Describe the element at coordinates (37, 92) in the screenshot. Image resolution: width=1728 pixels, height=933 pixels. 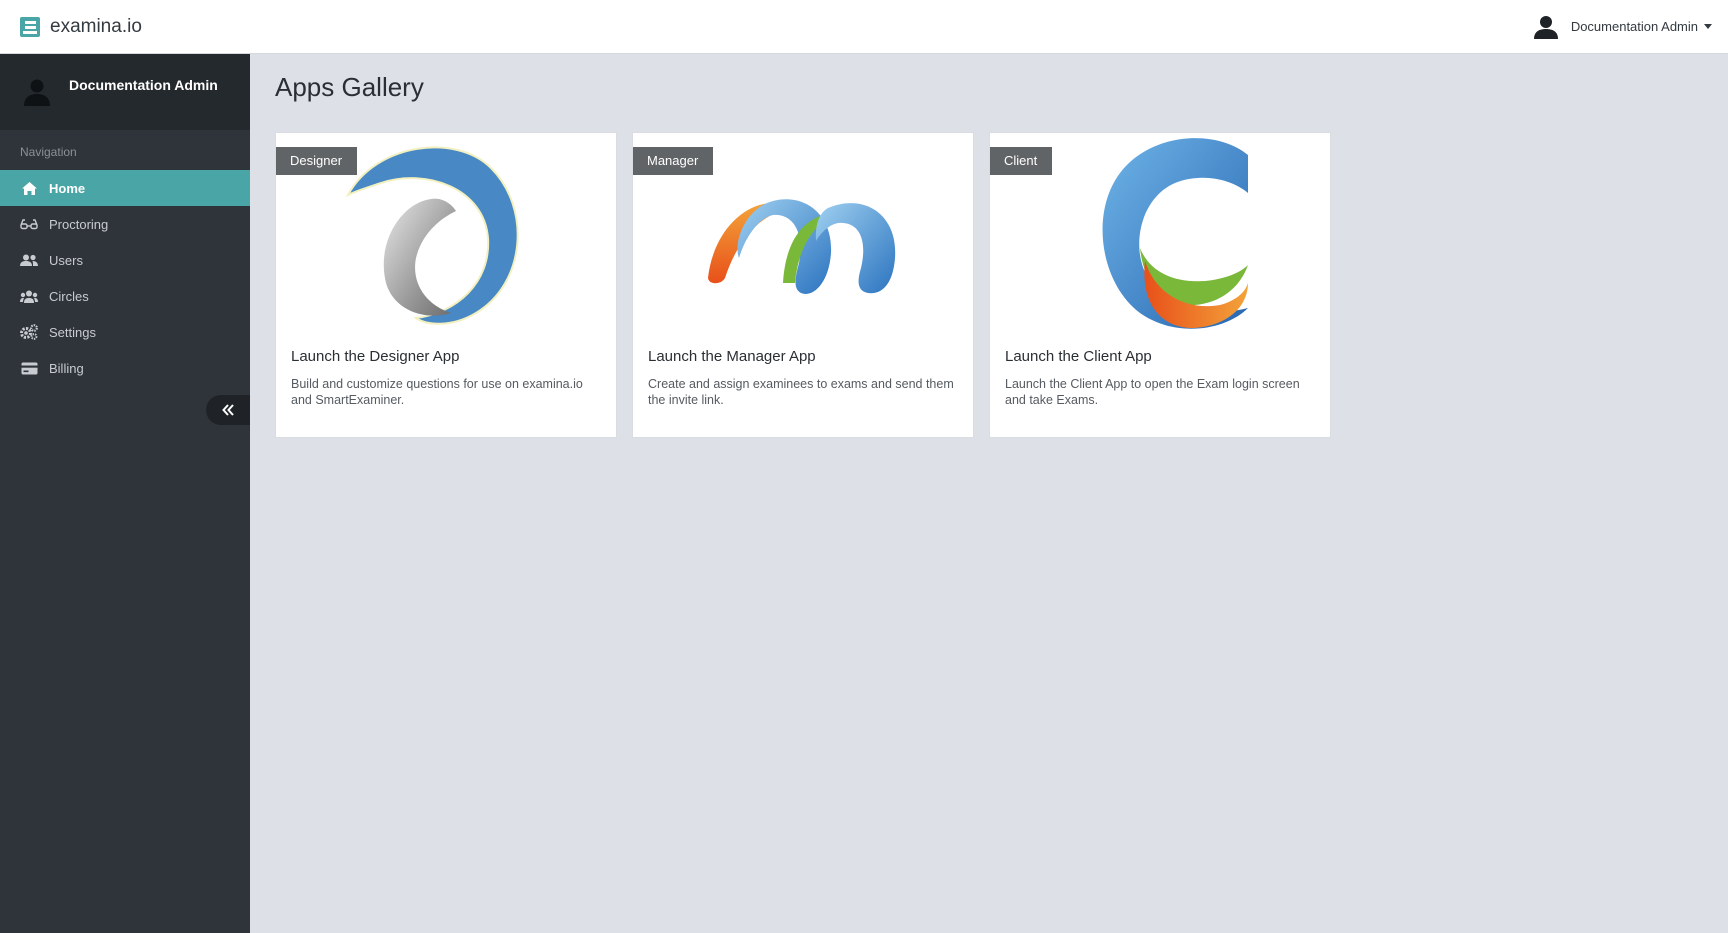
I see `avatar` at that location.